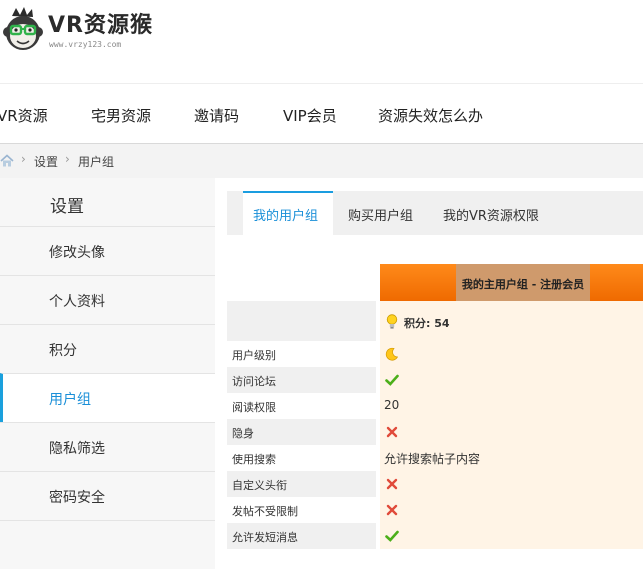 The width and height of the screenshot is (643, 569). Describe the element at coordinates (511, 484) in the screenshot. I see `row-value-custom-title` at that location.